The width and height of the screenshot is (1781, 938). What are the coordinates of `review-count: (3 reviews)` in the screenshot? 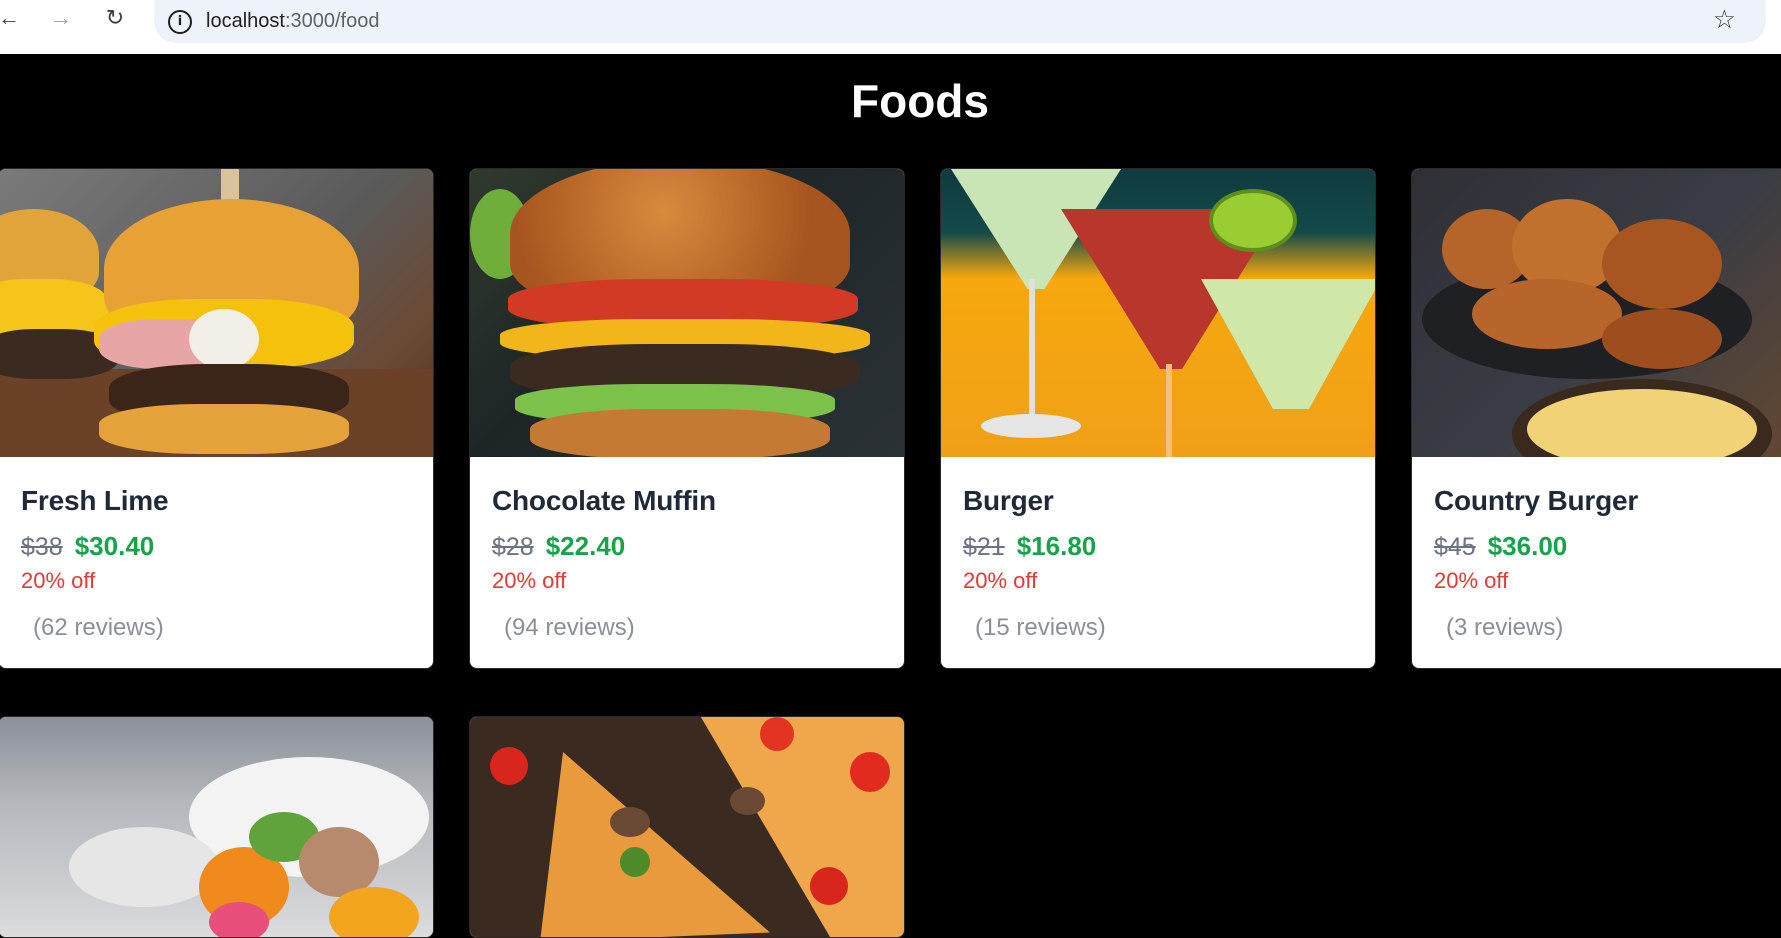 It's located at (1505, 627).